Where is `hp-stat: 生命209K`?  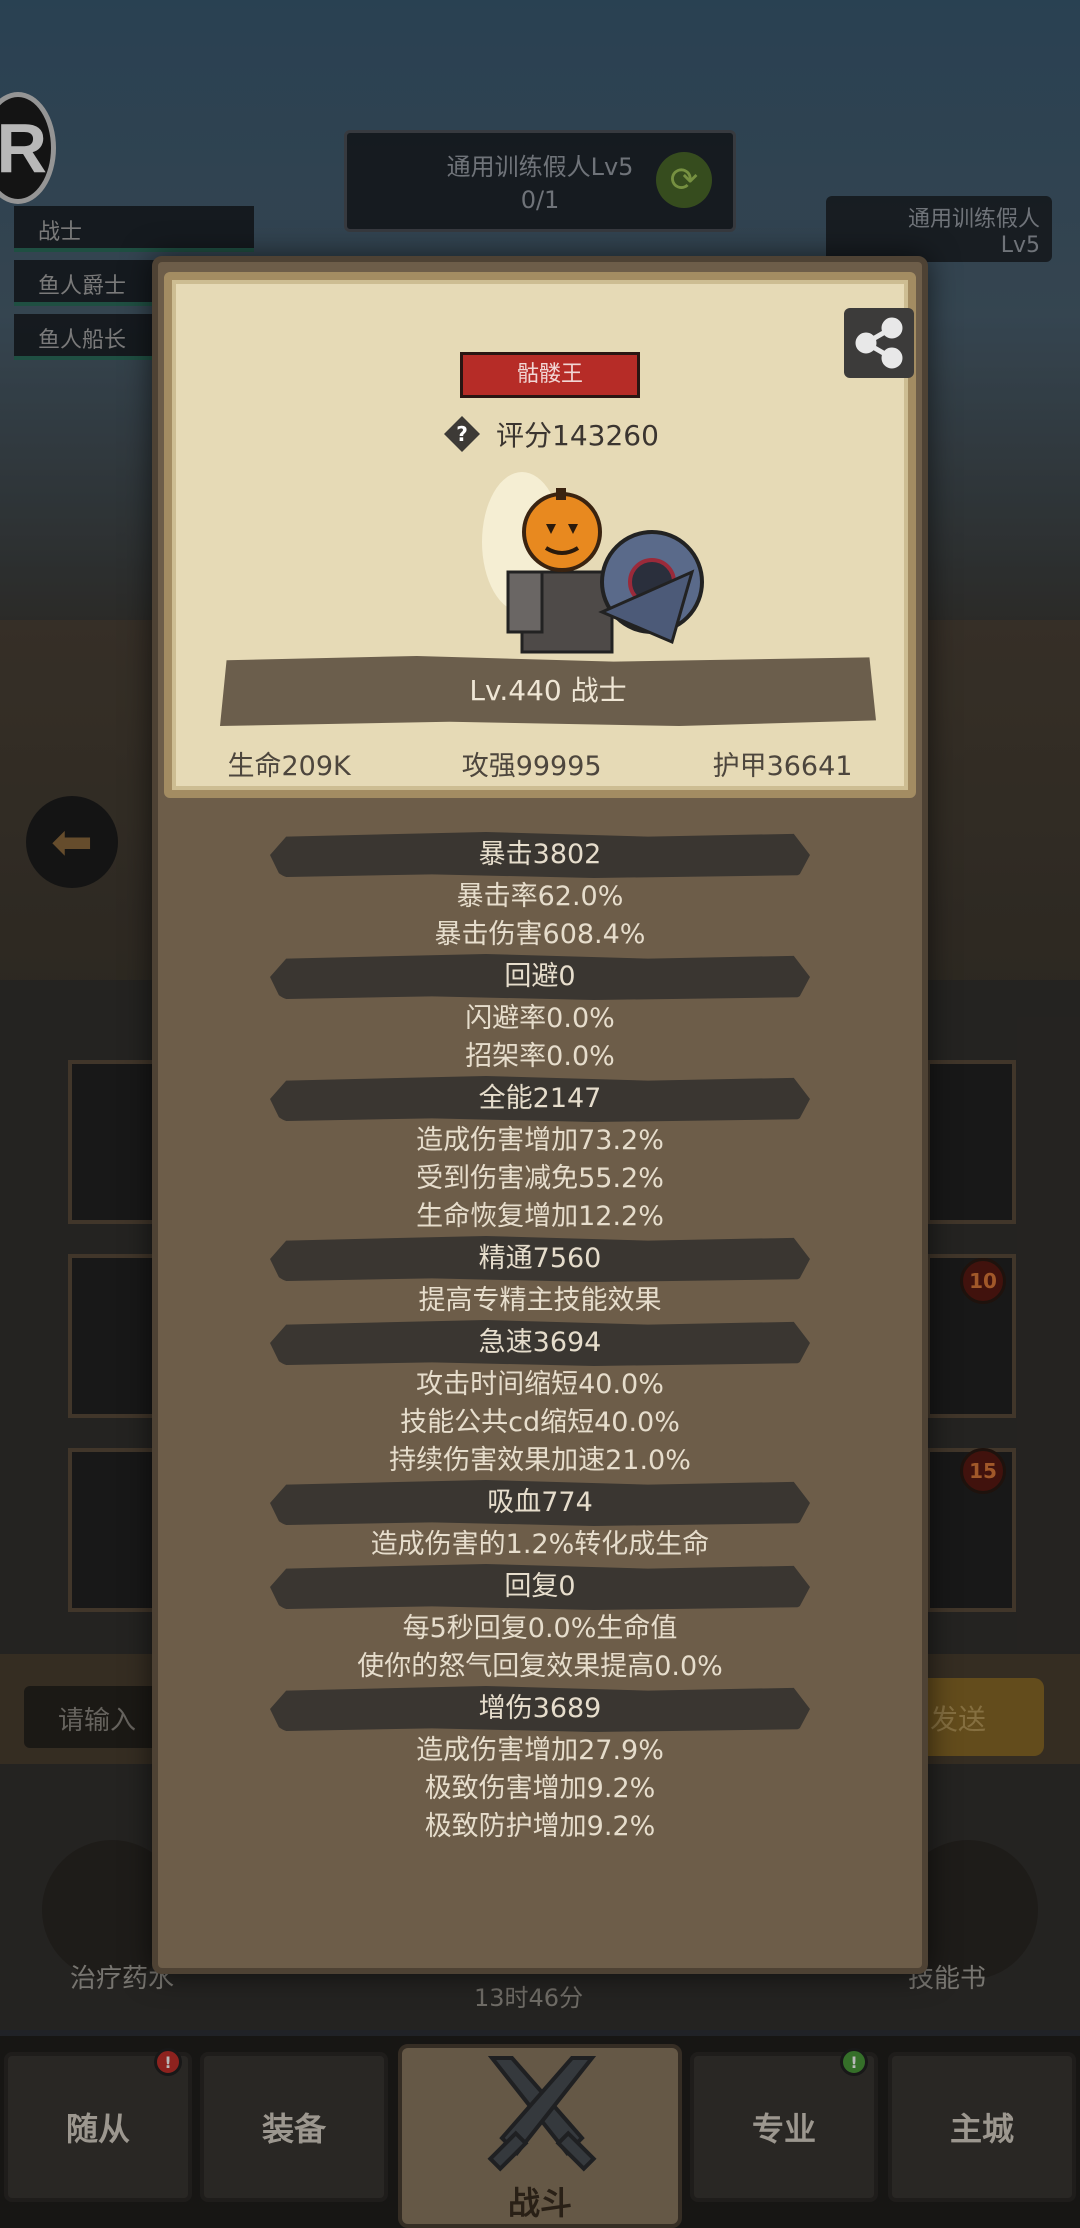 hp-stat: 生命209K is located at coordinates (289, 766).